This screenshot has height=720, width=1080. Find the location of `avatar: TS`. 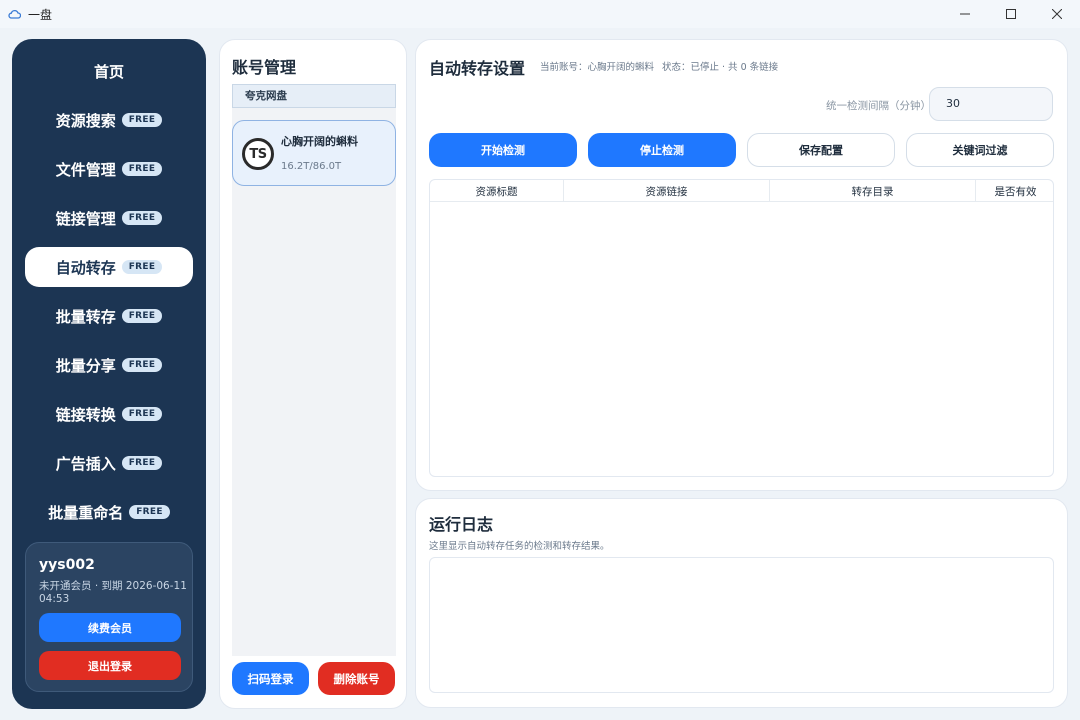

avatar: TS is located at coordinates (258, 154).